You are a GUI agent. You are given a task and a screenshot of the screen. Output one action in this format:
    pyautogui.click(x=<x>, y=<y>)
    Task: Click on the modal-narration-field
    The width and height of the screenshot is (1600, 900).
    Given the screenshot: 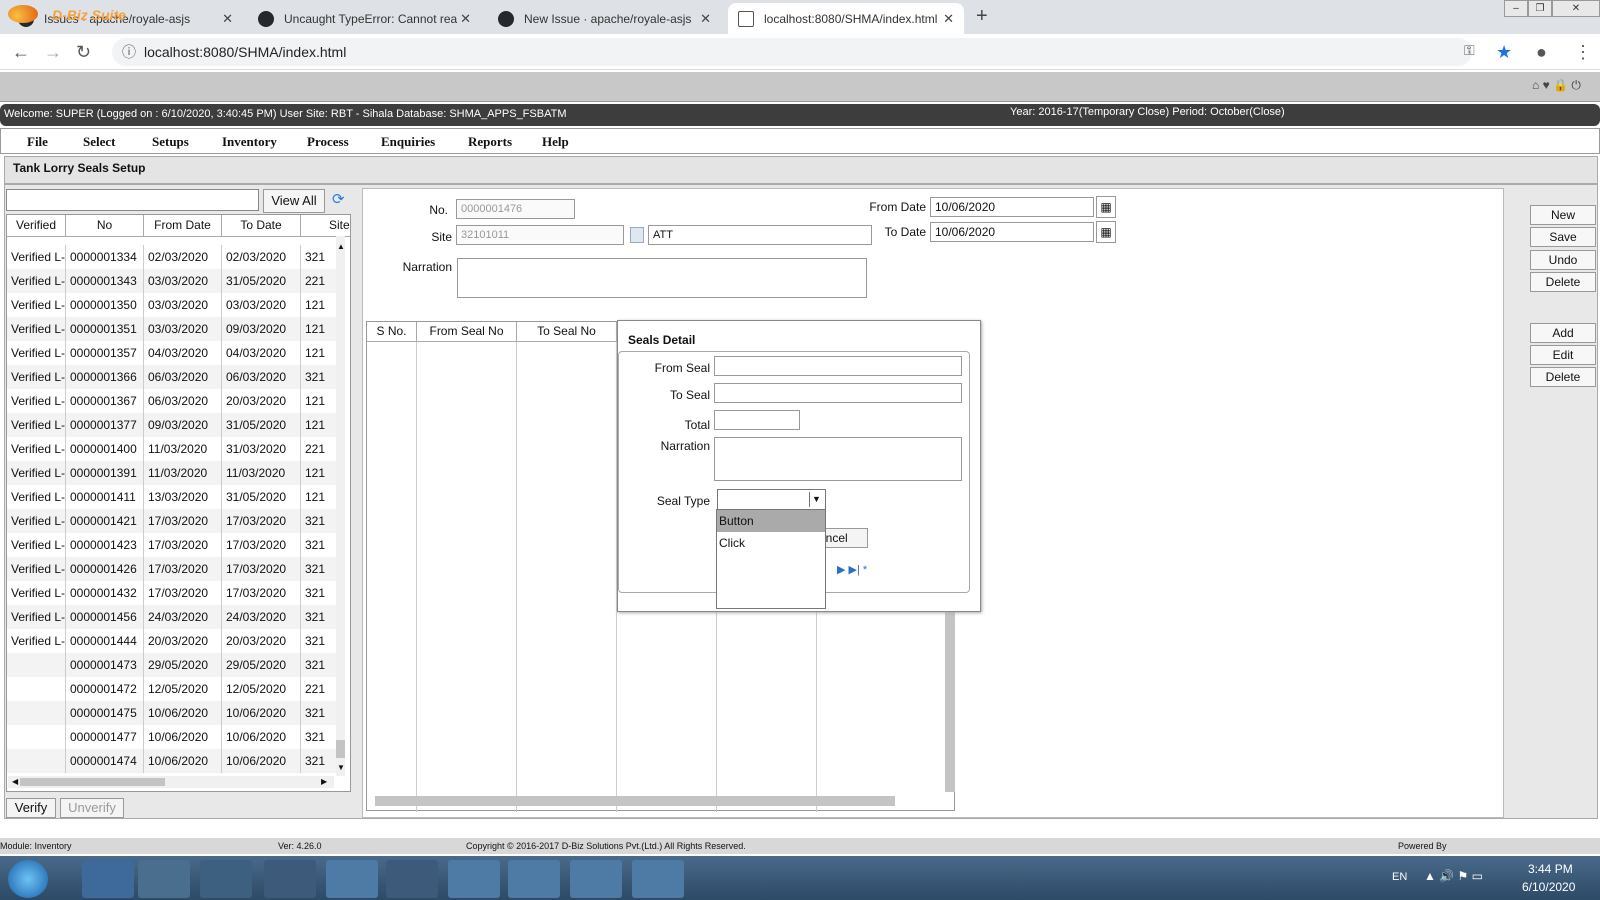 What is the action you would take?
    pyautogui.click(x=838, y=459)
    